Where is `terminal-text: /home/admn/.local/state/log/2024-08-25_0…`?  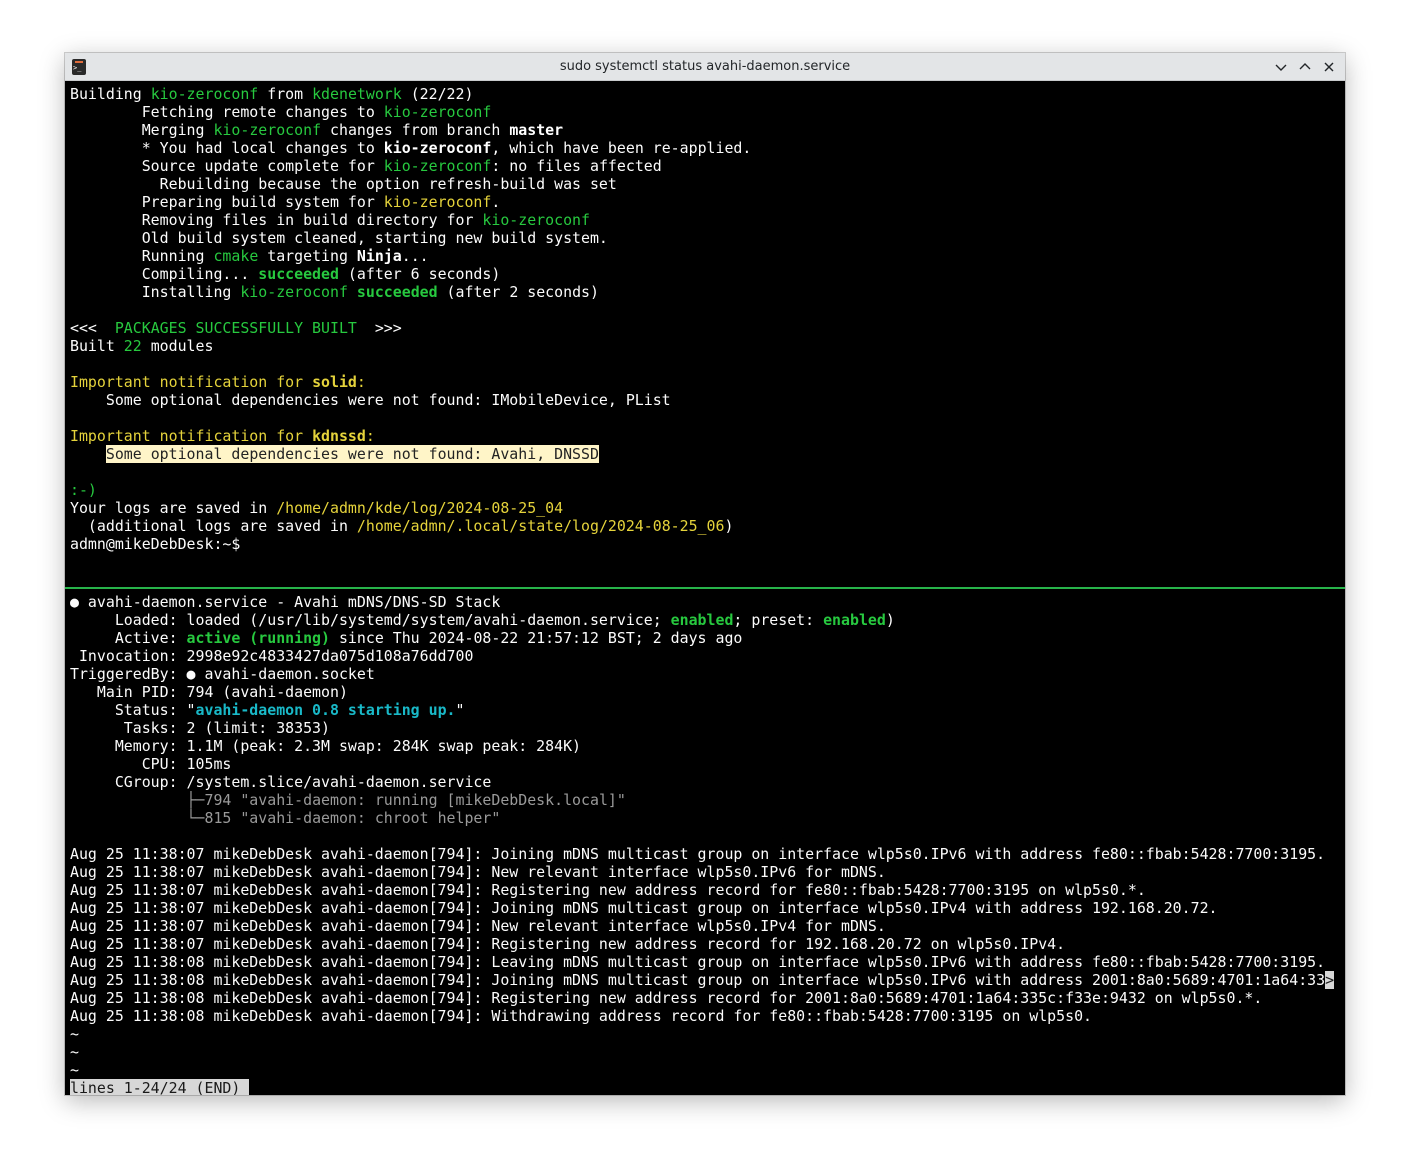 terminal-text: /home/admn/.local/state/log/2024-08-25_0… is located at coordinates (540, 526).